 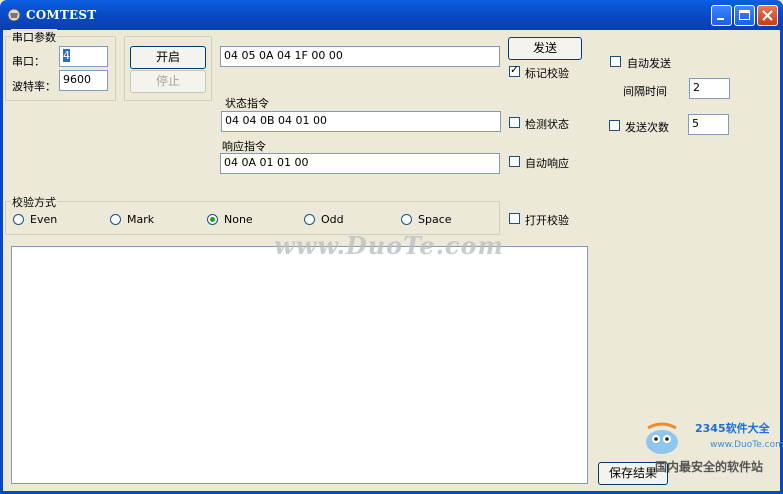 I want to click on close-icon, so click(x=767, y=15).